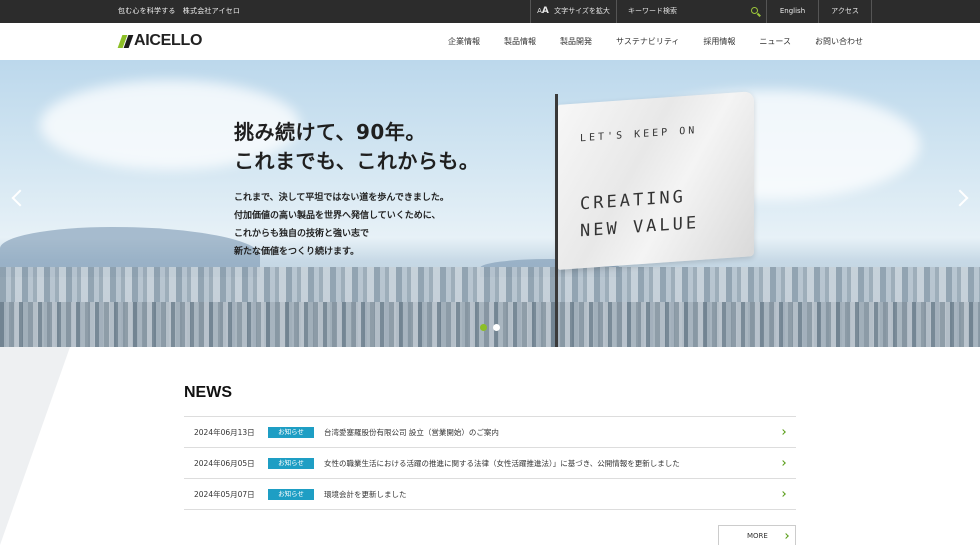  What do you see at coordinates (775, 41) in the screenshot?
I see `nav-item-news: ニュース` at bounding box center [775, 41].